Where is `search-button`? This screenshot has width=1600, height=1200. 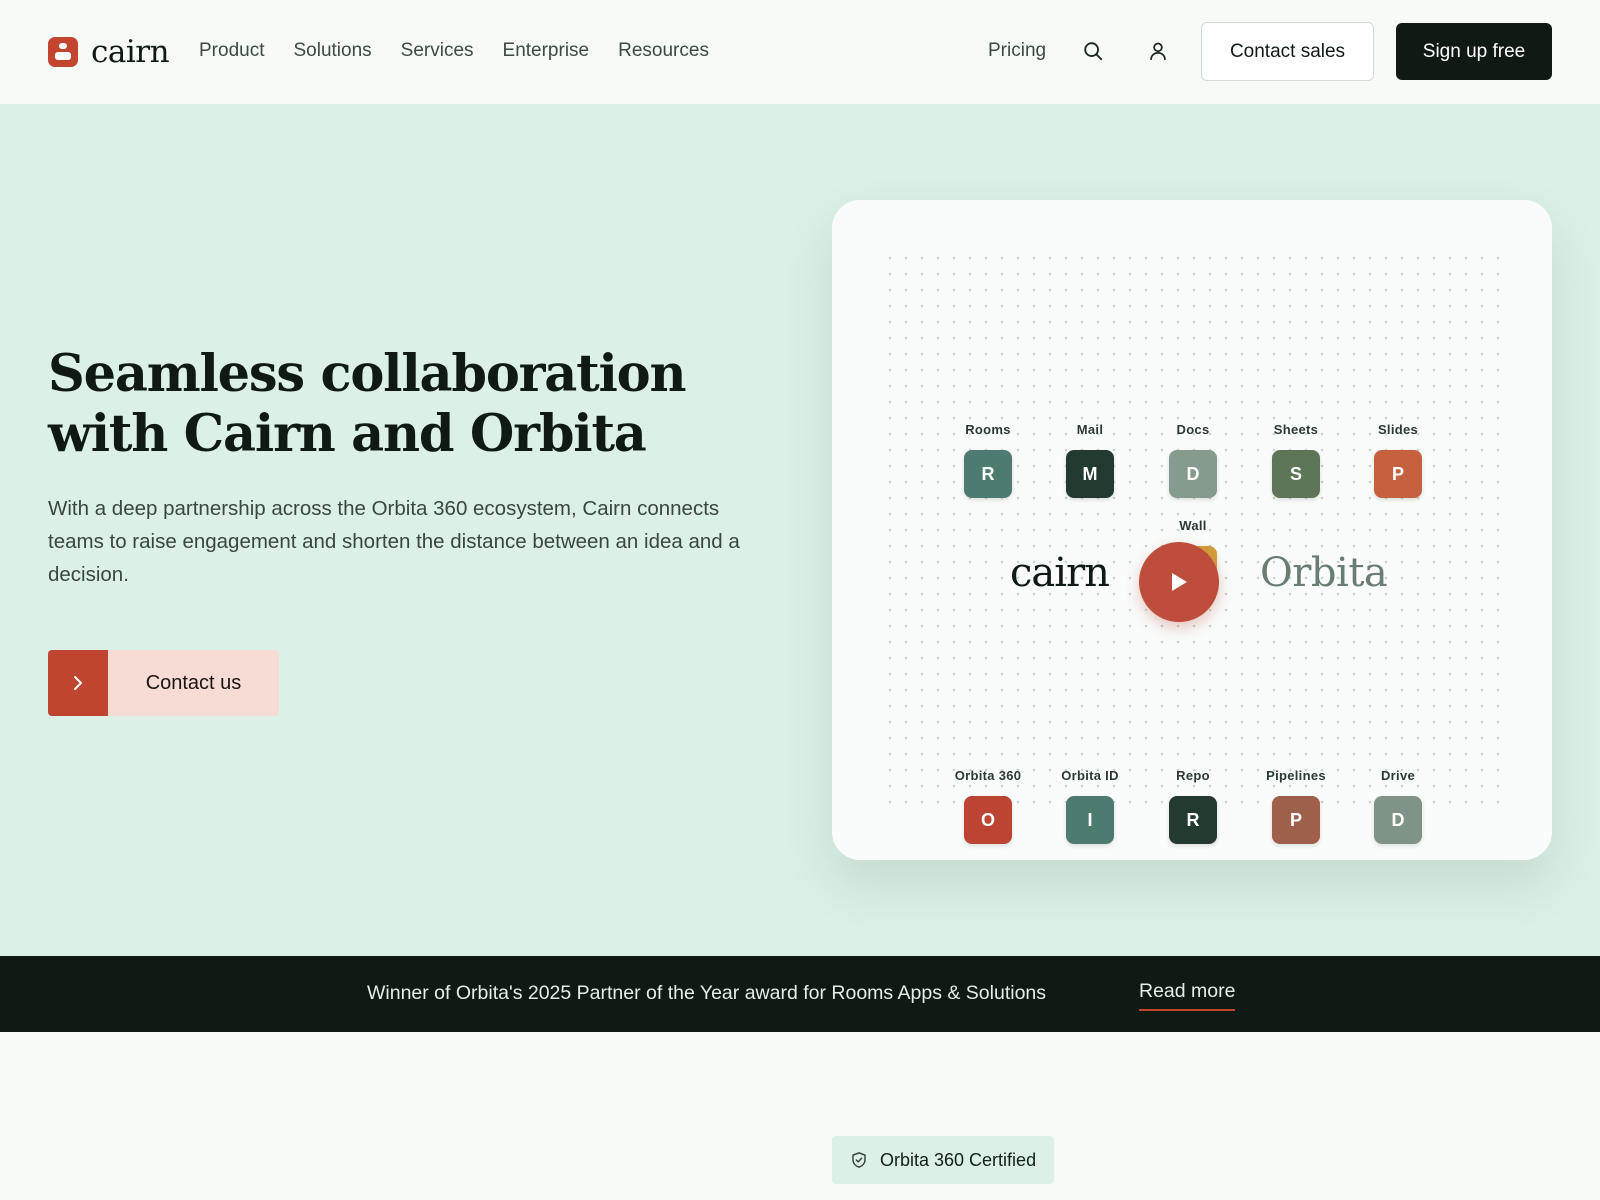
search-button is located at coordinates (1093, 51).